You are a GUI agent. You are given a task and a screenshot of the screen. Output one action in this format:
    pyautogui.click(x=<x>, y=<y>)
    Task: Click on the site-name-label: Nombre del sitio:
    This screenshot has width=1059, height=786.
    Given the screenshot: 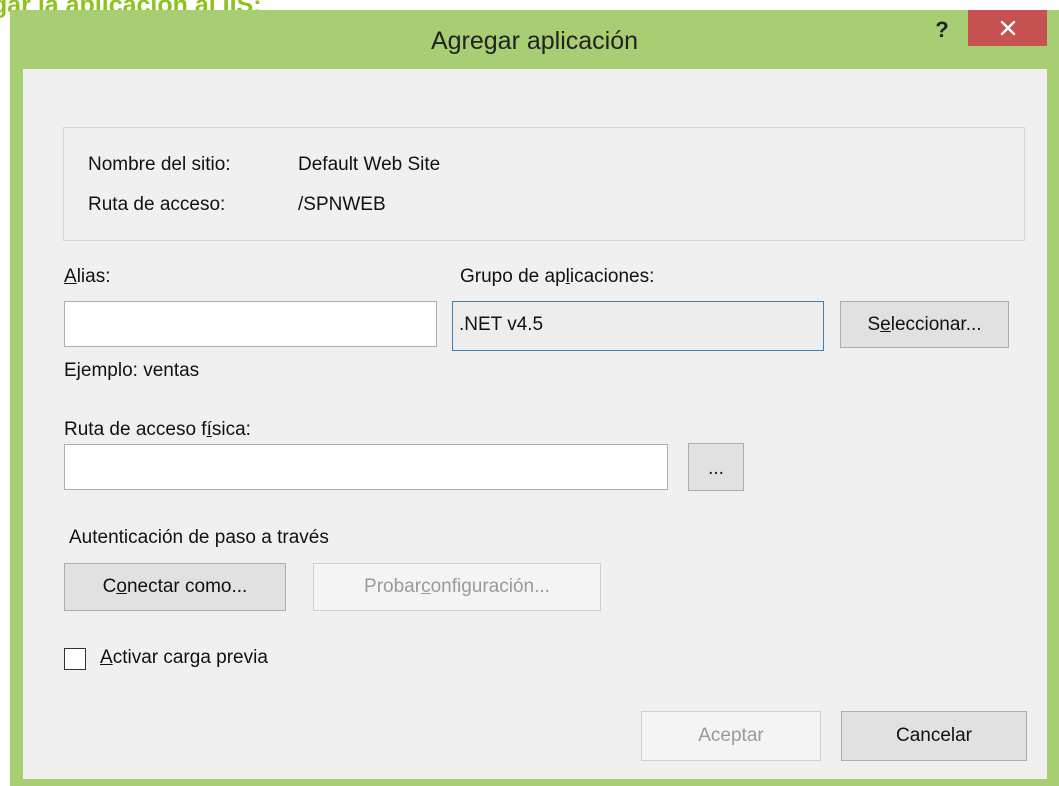 What is the action you would take?
    pyautogui.click(x=159, y=164)
    